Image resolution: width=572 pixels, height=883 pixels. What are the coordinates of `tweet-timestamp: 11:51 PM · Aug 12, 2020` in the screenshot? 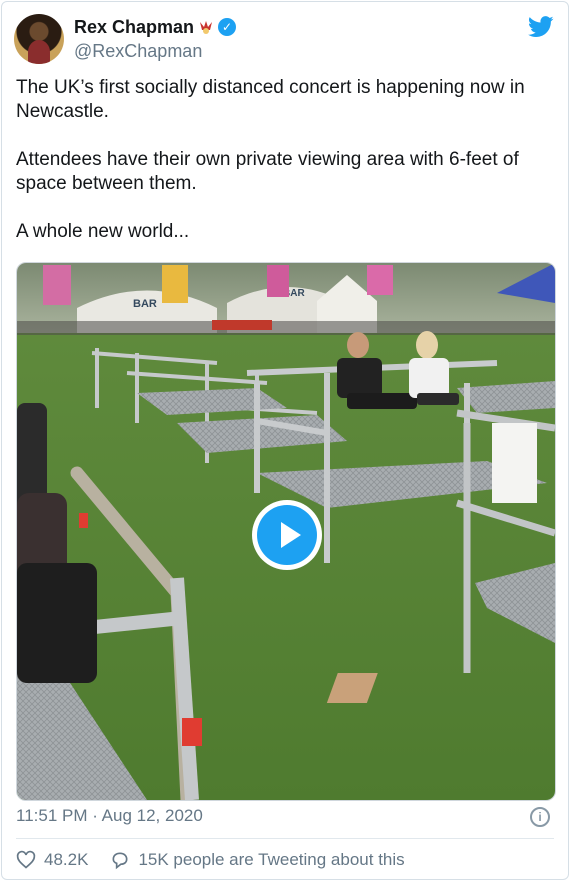 It's located at (109, 816).